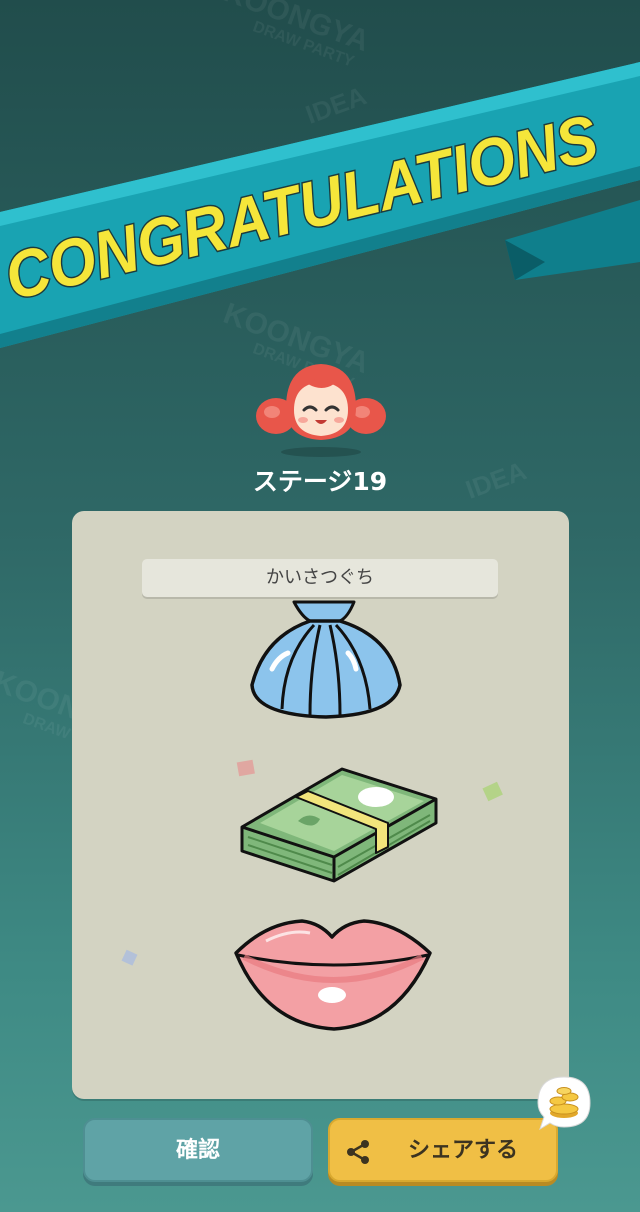 The image size is (640, 1212). Describe the element at coordinates (462, 1150) in the screenshot. I see `share-button-label: シェアする` at that location.